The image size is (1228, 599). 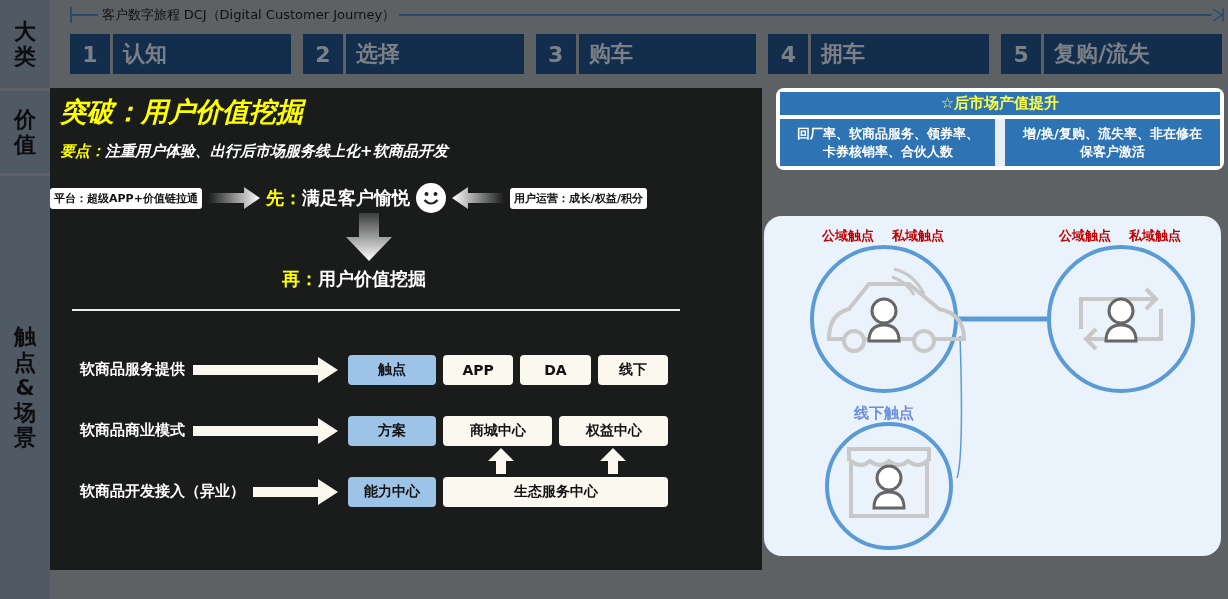 What do you see at coordinates (82, 151) in the screenshot?
I see `key-label: 要点：` at bounding box center [82, 151].